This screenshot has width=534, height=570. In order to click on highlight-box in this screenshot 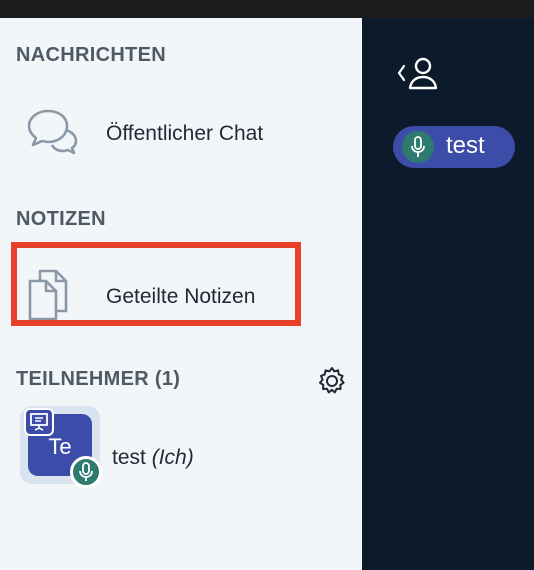, I will do `click(156, 284)`.